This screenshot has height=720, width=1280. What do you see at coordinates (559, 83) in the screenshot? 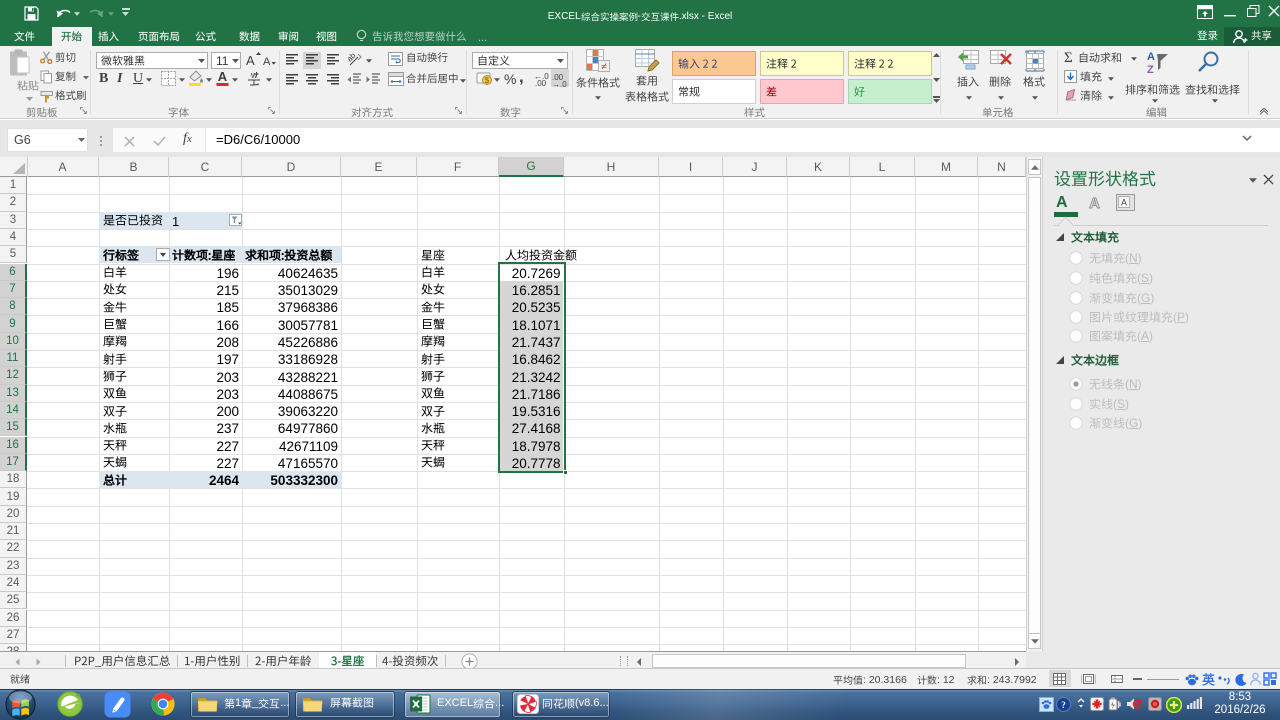
I see `svg-text: →.0` at bounding box center [559, 83].